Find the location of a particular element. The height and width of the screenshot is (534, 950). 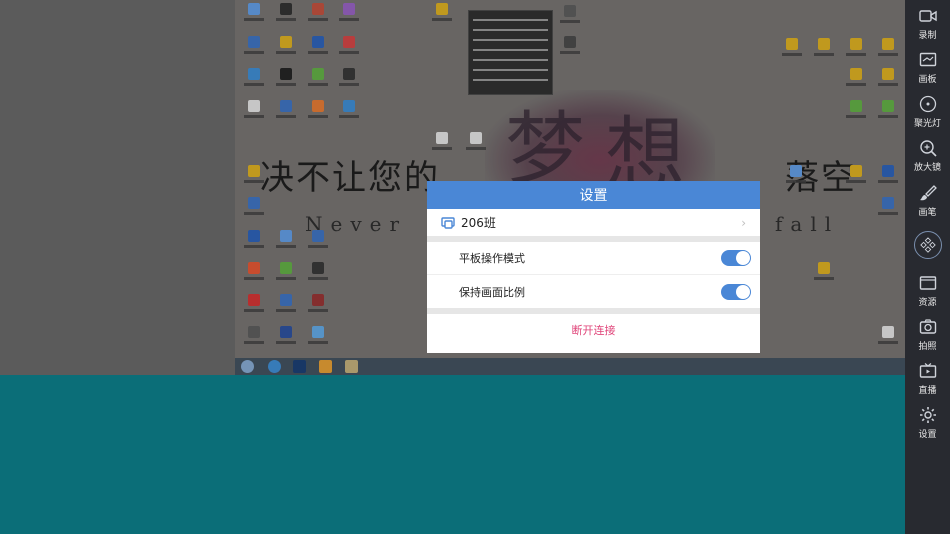

spotlight-icon is located at coordinates (927, 104).